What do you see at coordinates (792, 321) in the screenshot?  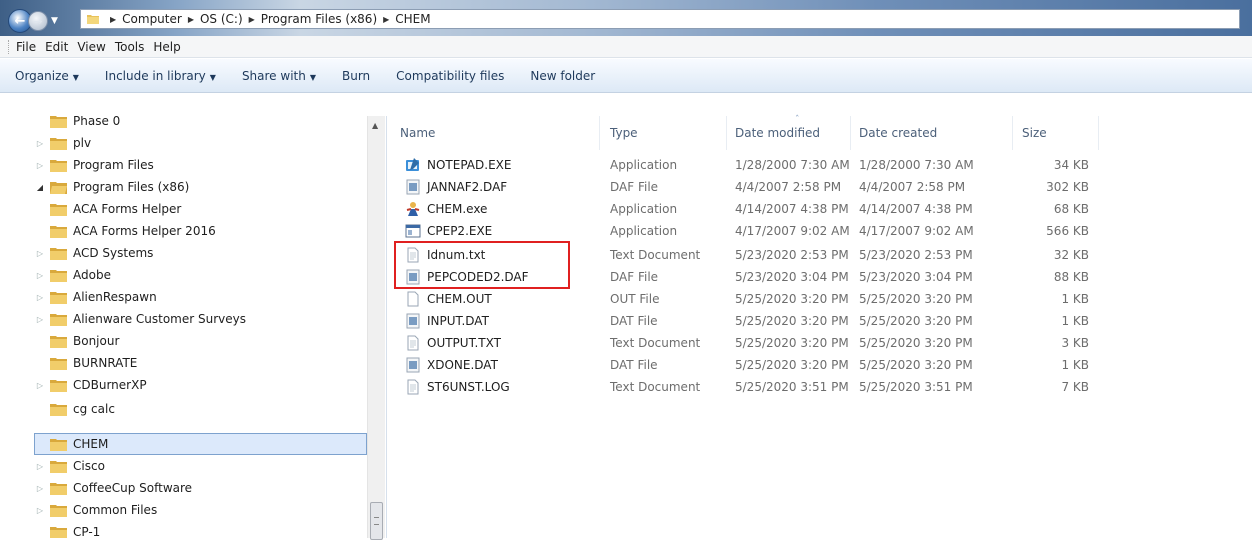 I see `file-date-modified: 5/25/2020 3:20 PM` at bounding box center [792, 321].